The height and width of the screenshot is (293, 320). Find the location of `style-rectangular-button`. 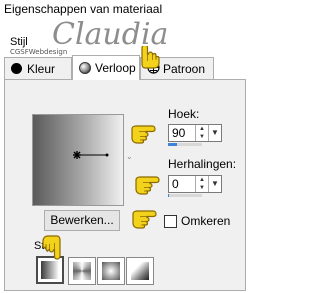

style-rectangular-button is located at coordinates (140, 271).